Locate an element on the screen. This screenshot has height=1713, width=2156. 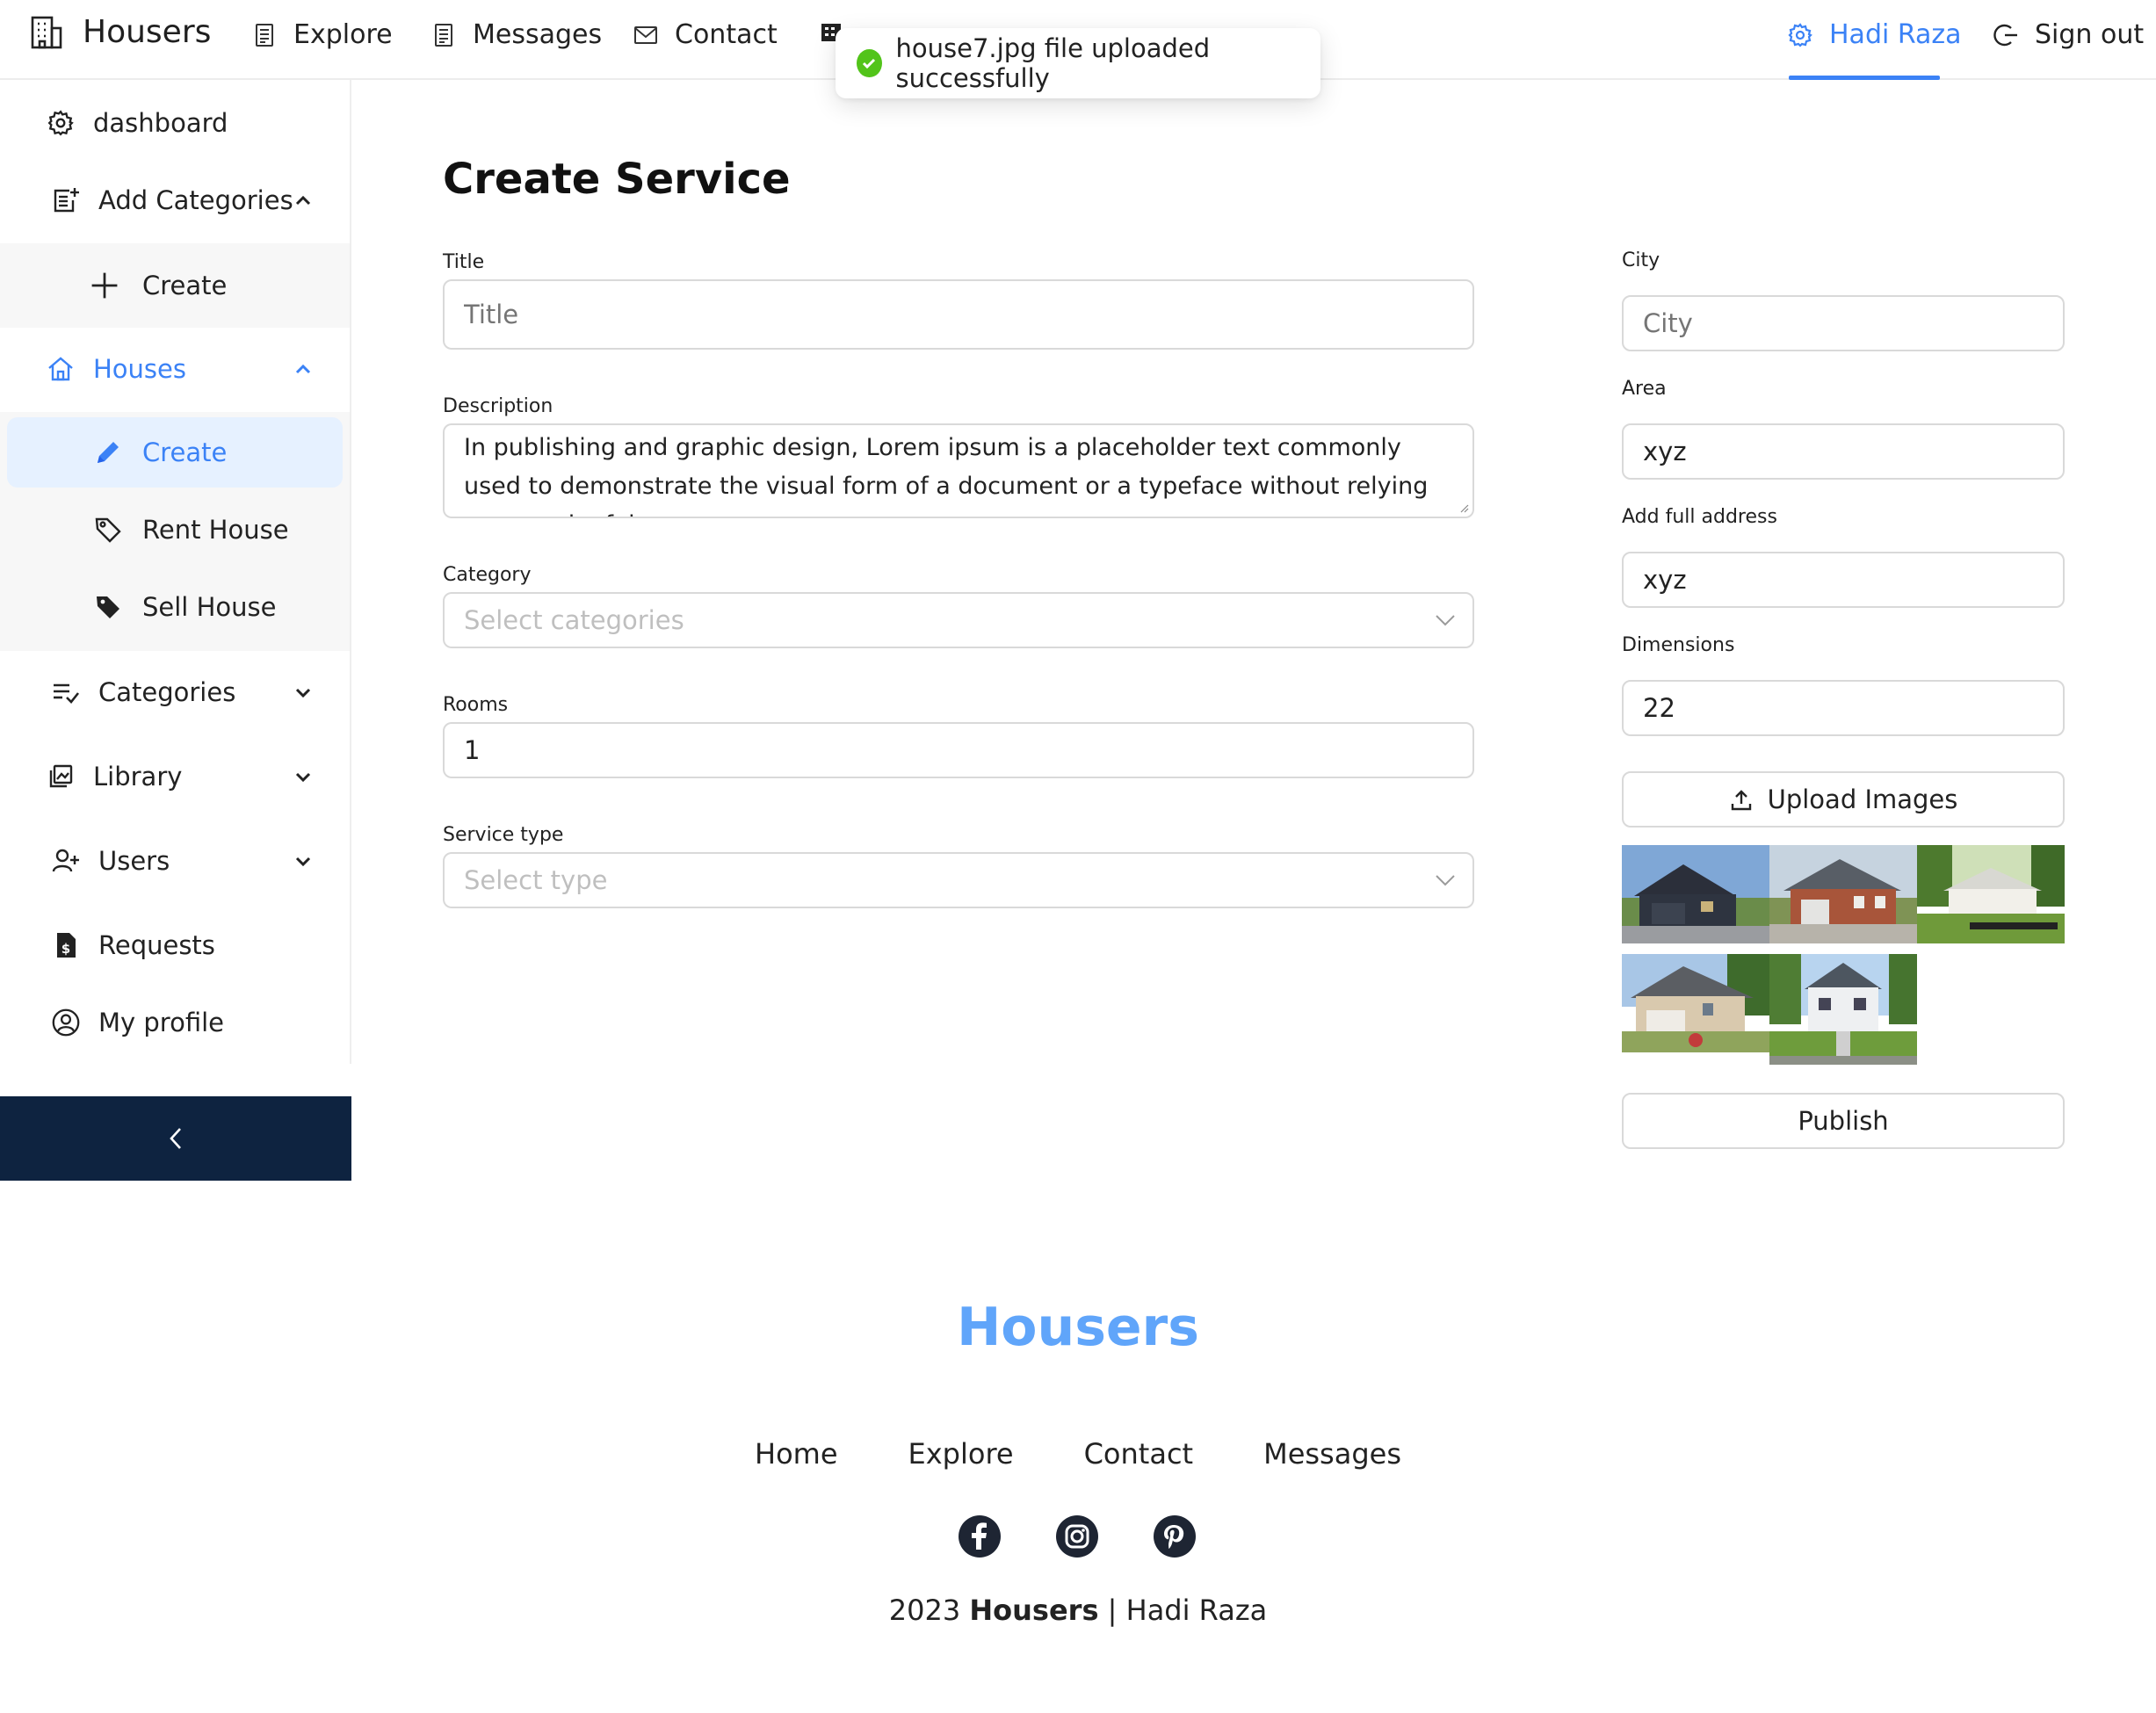
rooms-input: 1 is located at coordinates (958, 750).